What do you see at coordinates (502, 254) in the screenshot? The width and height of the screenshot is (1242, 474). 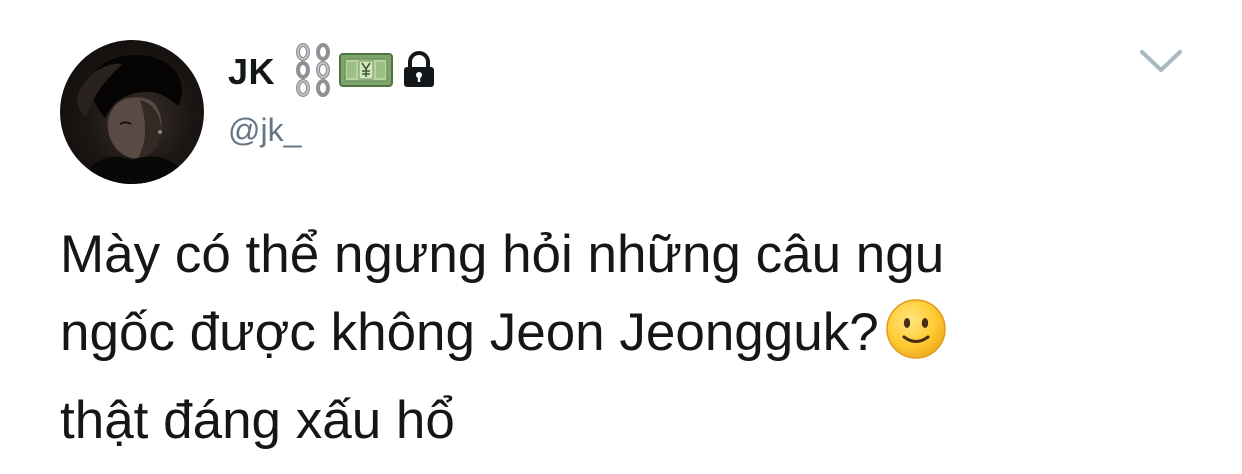 I see `tweet-text-line-1: Mày có thể ngưng hỏi những câu ngu` at bounding box center [502, 254].